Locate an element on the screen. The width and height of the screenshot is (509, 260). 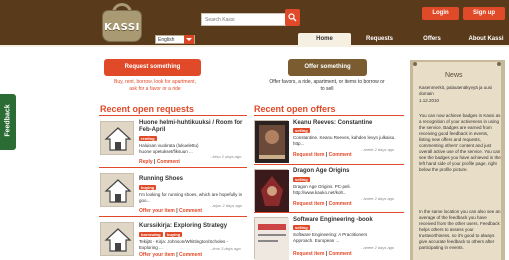
signup-button: Sign up is located at coordinates (484, 13).